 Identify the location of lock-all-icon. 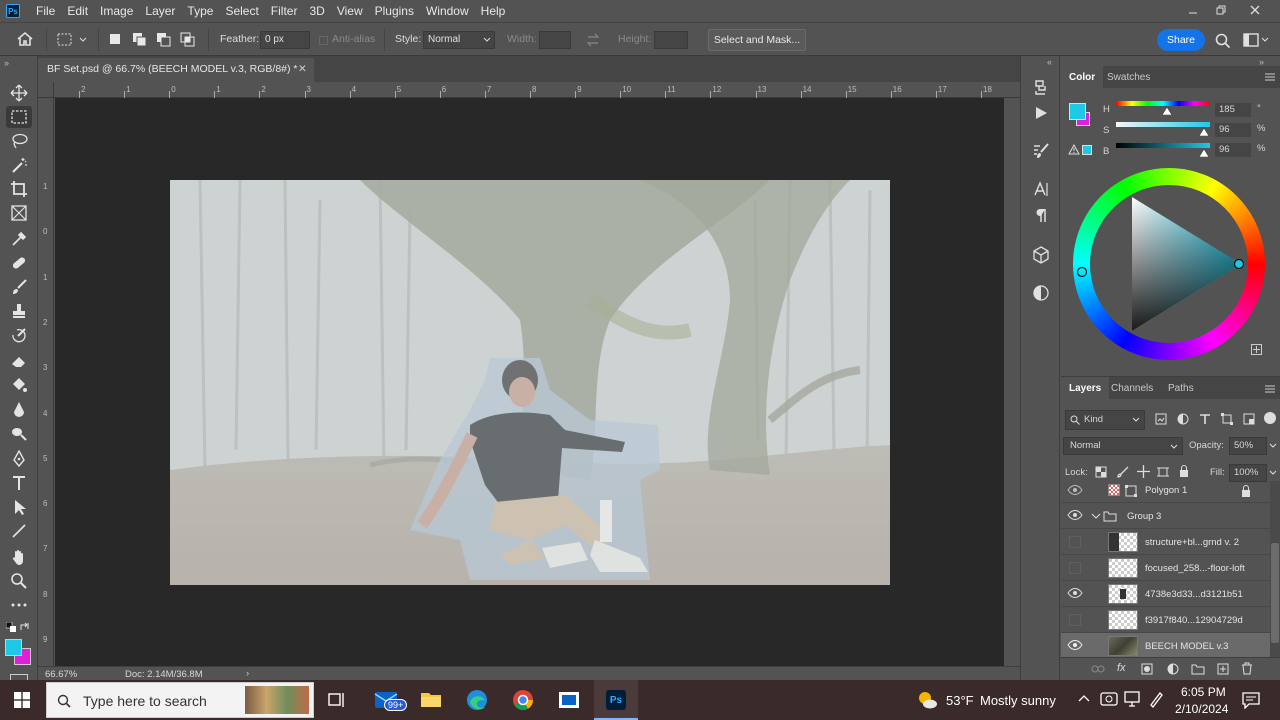
(1184, 471).